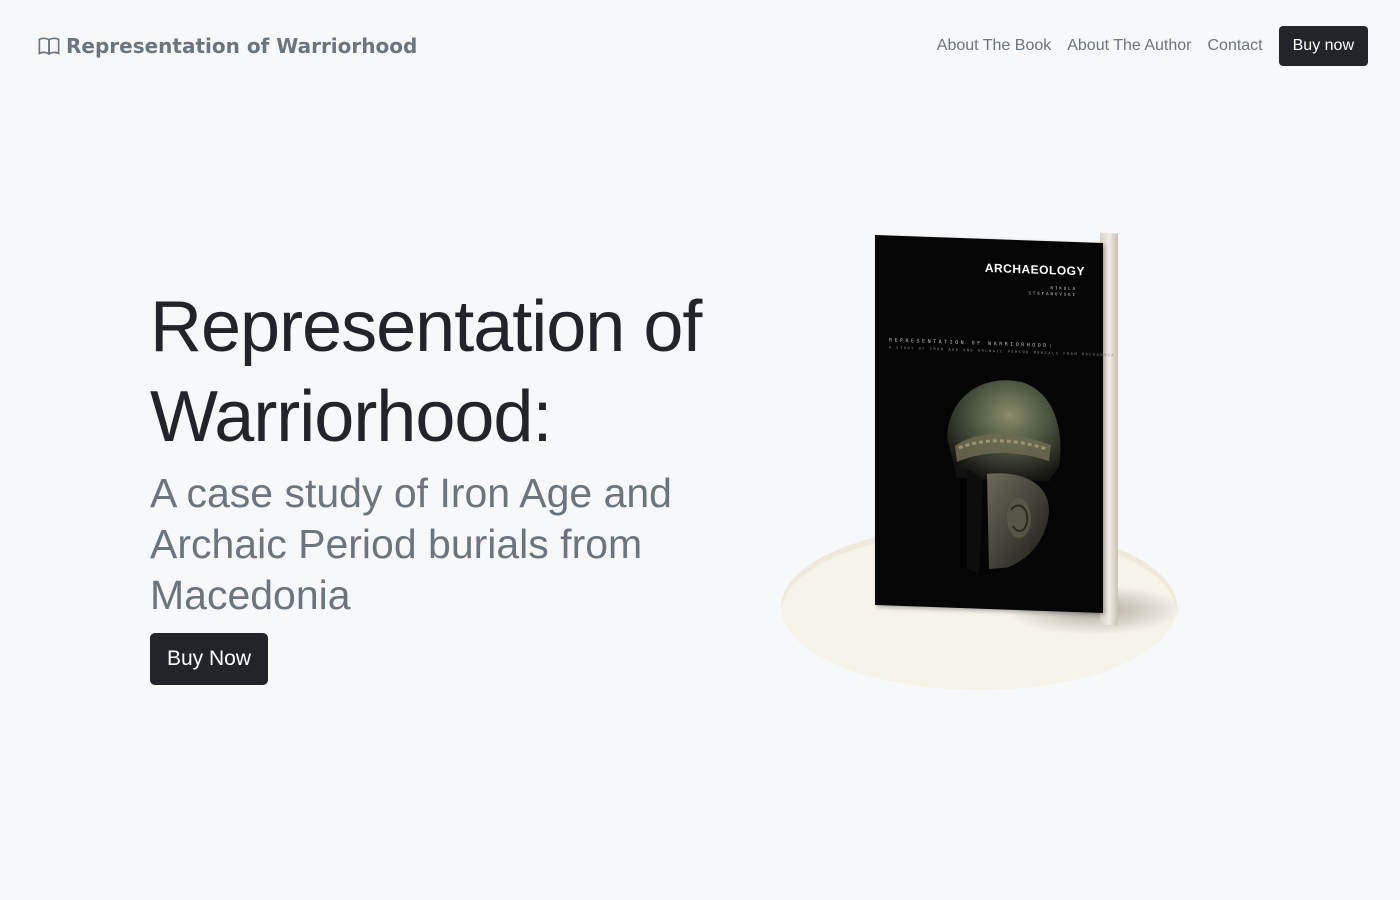 Image resolution: width=1400 pixels, height=900 pixels. I want to click on cover-series-label: ARCHAEOLOGY, so click(1034, 269).